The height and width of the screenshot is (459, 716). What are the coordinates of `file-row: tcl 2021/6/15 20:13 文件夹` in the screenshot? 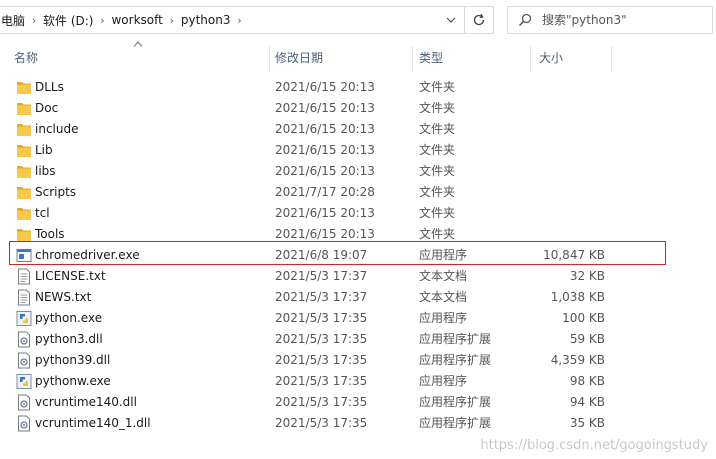 It's located at (358, 213).